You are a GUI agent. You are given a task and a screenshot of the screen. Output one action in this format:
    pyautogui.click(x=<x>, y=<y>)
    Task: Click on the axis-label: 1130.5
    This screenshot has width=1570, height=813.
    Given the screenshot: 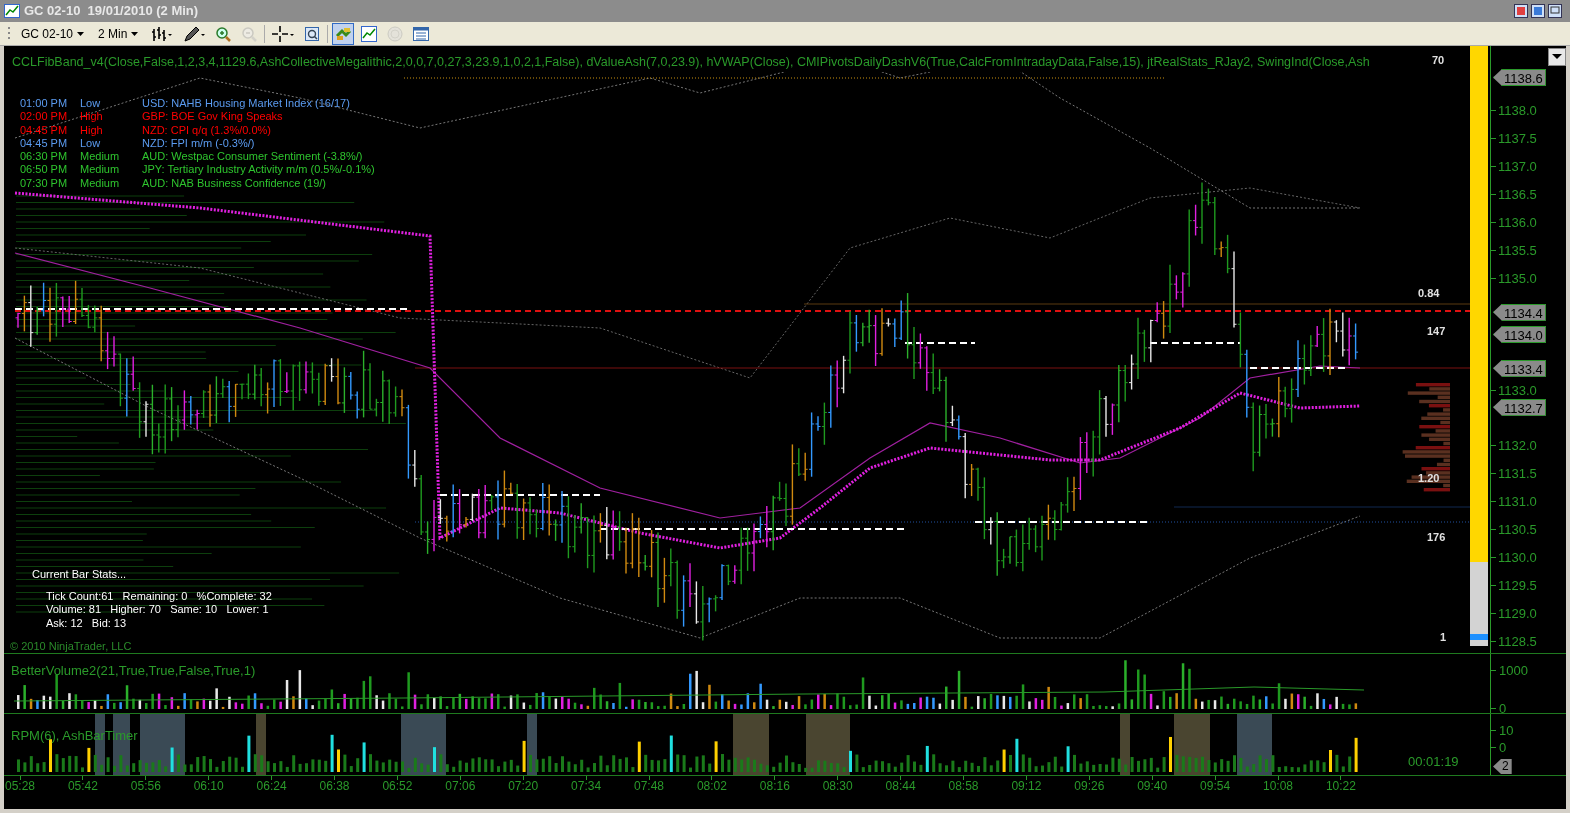 What is the action you would take?
    pyautogui.click(x=1517, y=530)
    